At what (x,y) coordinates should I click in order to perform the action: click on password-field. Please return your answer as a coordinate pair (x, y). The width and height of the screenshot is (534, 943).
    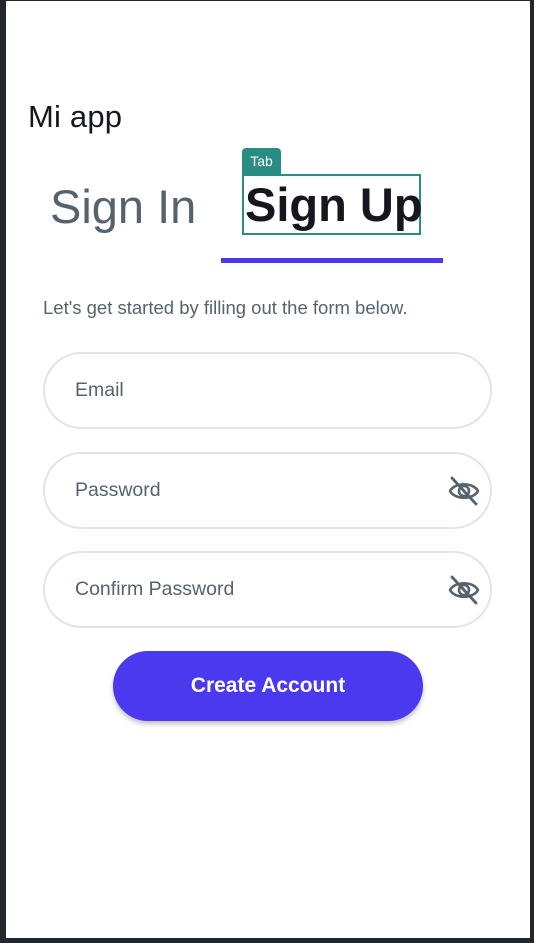
    Looking at the image, I should click on (267, 490).